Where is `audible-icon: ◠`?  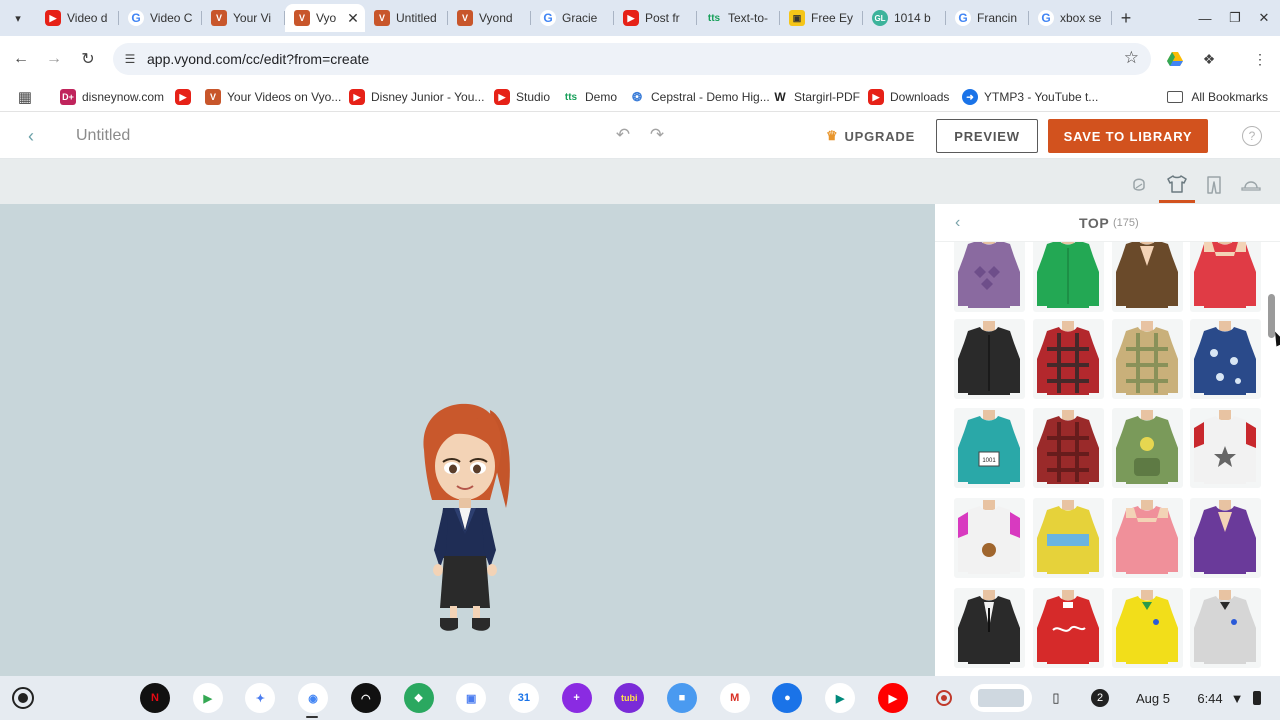 audible-icon: ◠ is located at coordinates (365, 698).